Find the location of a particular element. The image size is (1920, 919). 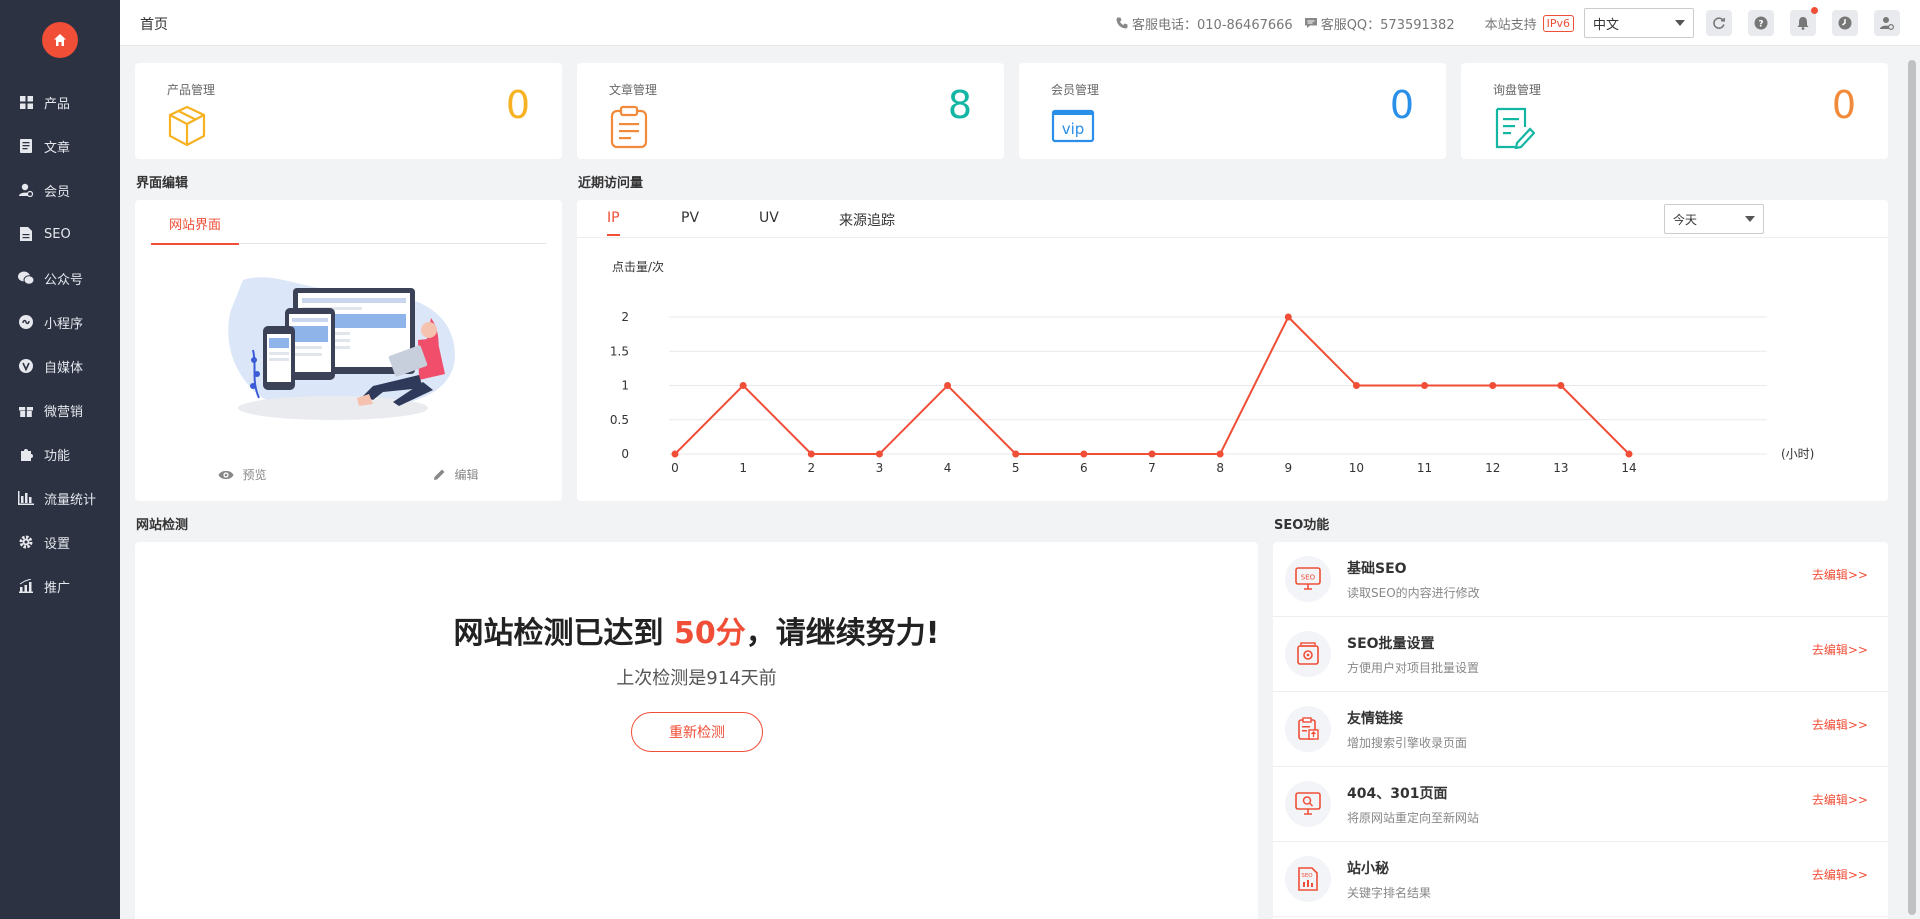

edit-document-icon is located at coordinates (1514, 129).